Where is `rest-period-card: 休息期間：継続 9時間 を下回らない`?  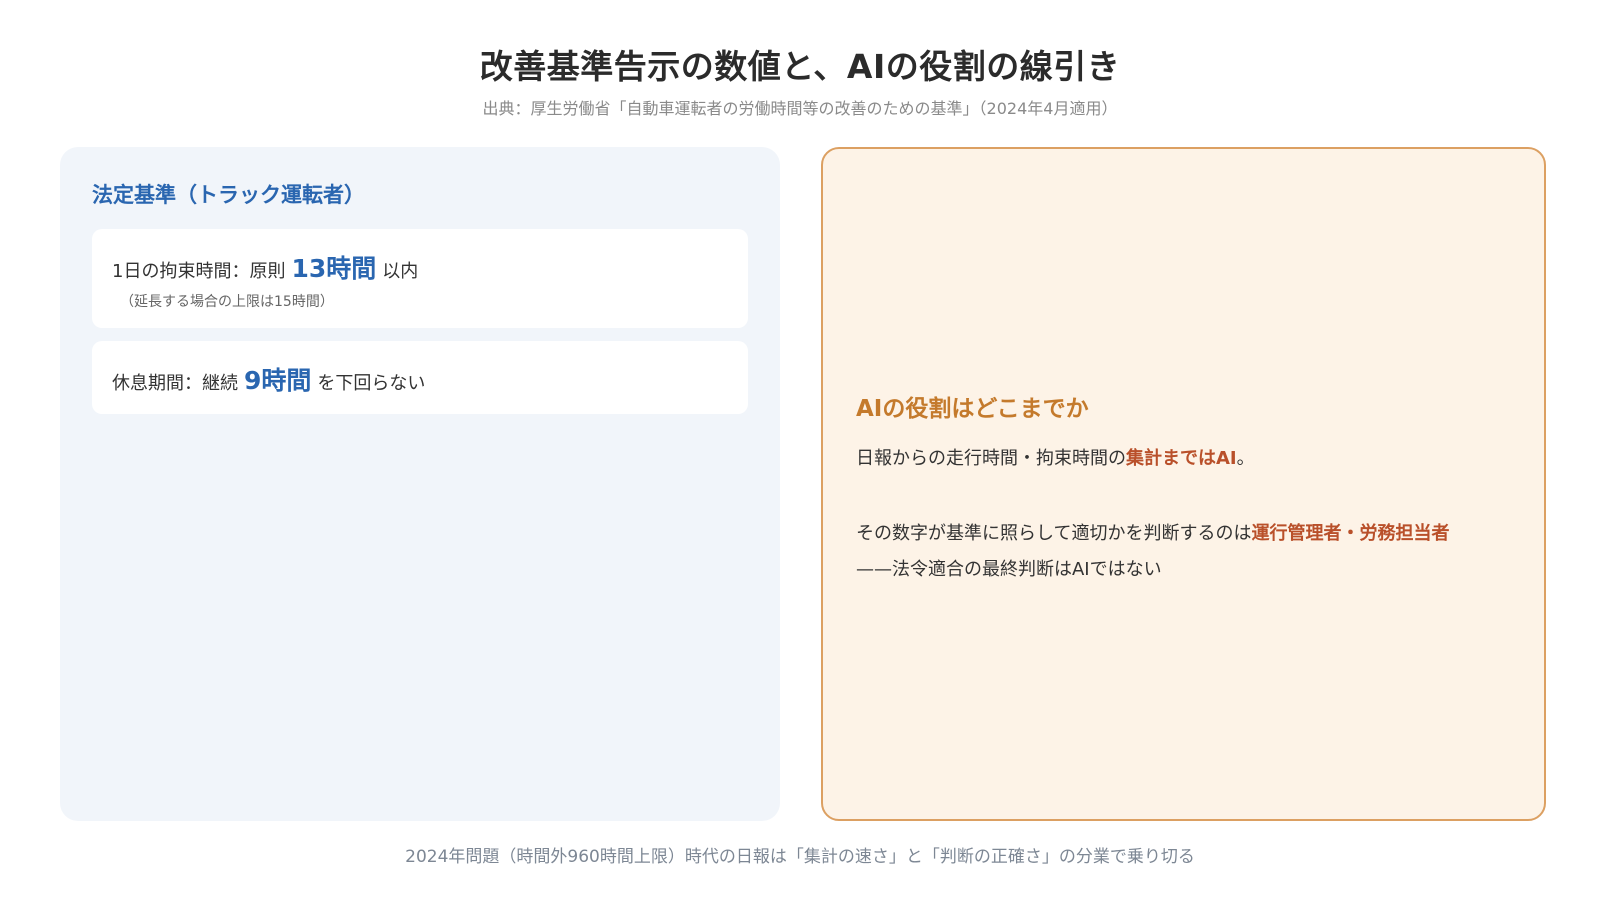 rest-period-card: 休息期間：継続 9時間 を下回らない is located at coordinates (420, 377).